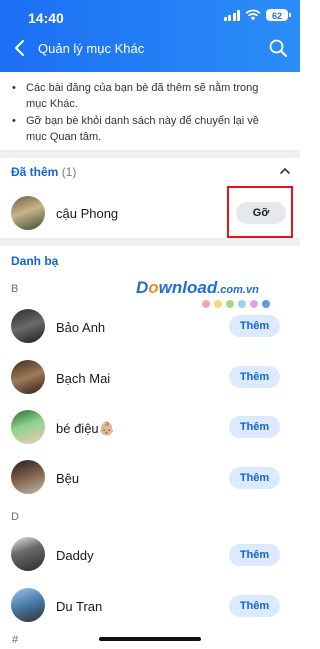  I want to click on group-letter: D, so click(15, 517).